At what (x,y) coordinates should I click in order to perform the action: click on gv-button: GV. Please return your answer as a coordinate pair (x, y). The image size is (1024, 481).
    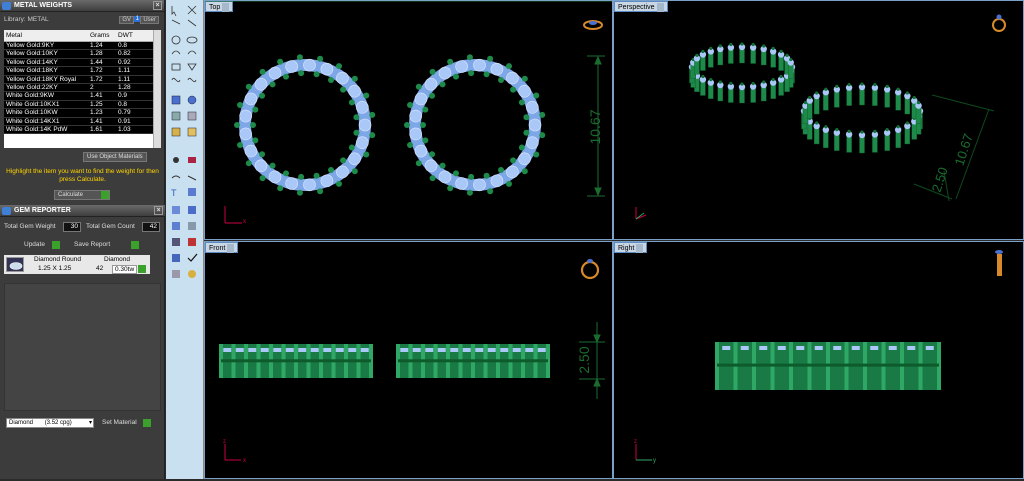
    Looking at the image, I should click on (126, 20).